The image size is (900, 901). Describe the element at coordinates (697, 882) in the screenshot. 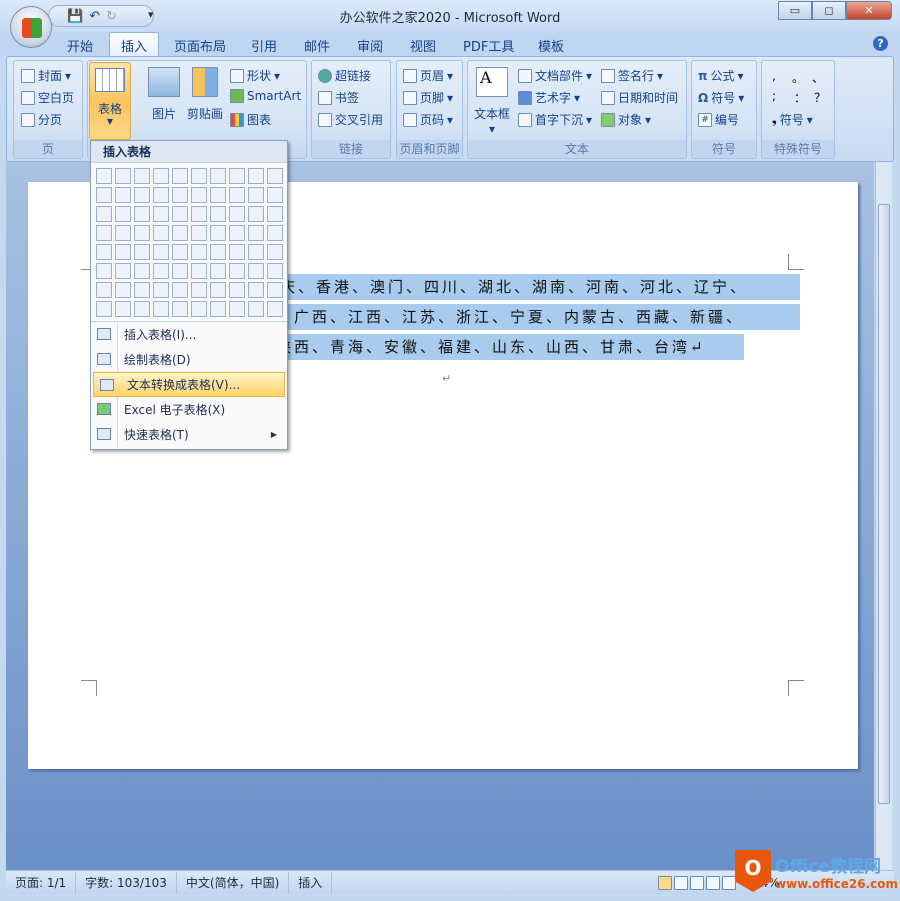

I see `web-layout-icon` at that location.